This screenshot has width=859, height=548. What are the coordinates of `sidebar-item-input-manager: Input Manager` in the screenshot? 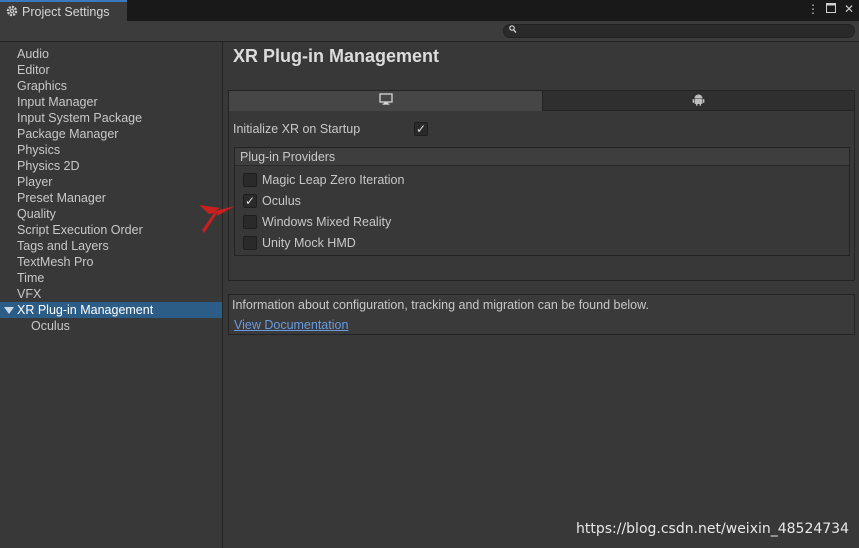 It's located at (111, 102).